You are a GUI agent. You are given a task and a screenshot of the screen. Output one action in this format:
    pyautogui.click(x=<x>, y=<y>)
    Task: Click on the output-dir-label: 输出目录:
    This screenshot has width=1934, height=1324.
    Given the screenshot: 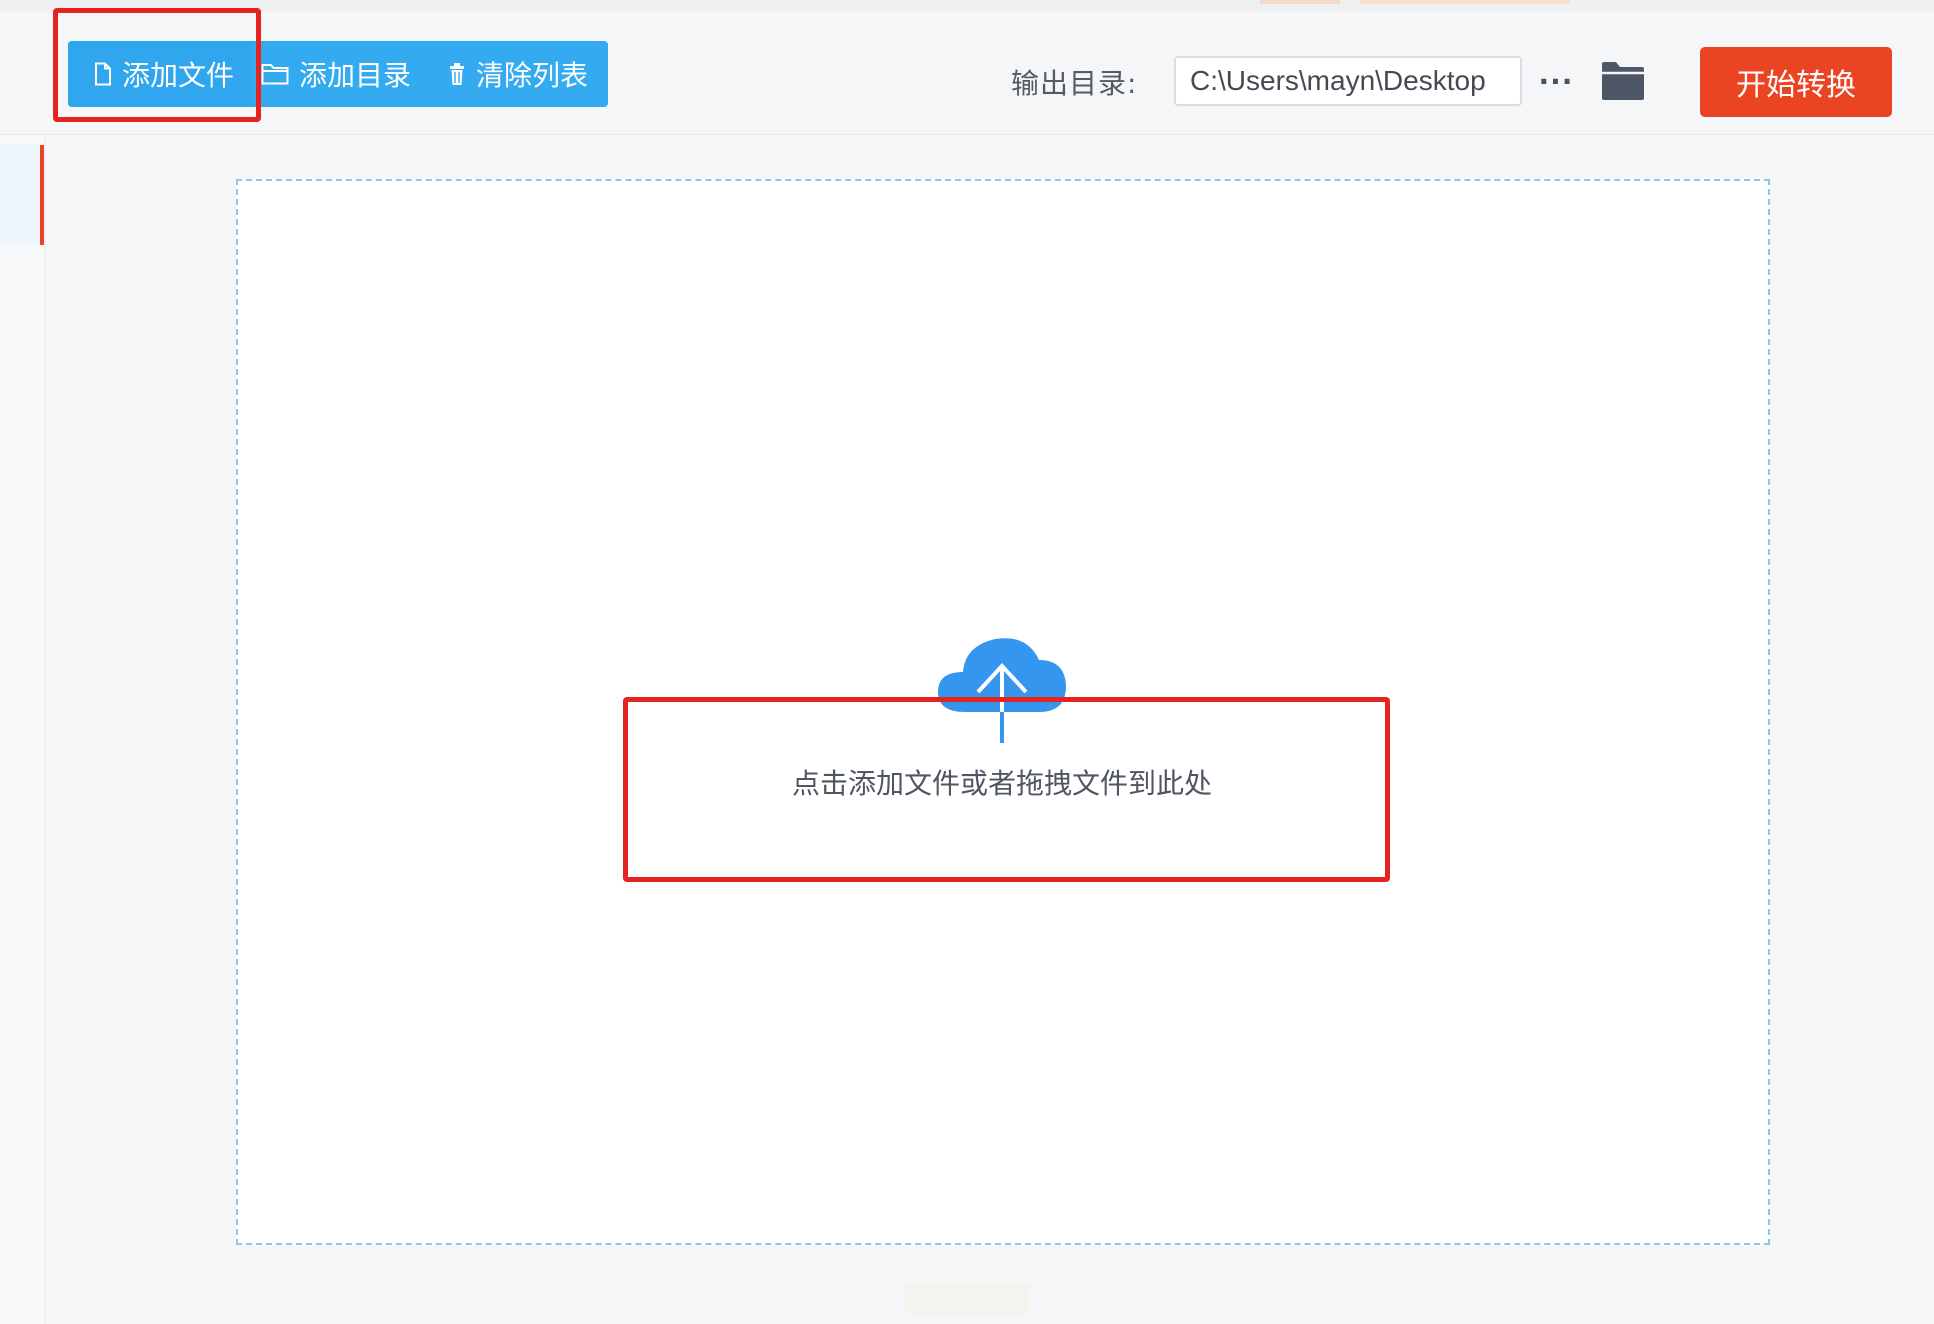 What is the action you would take?
    pyautogui.click(x=1074, y=83)
    